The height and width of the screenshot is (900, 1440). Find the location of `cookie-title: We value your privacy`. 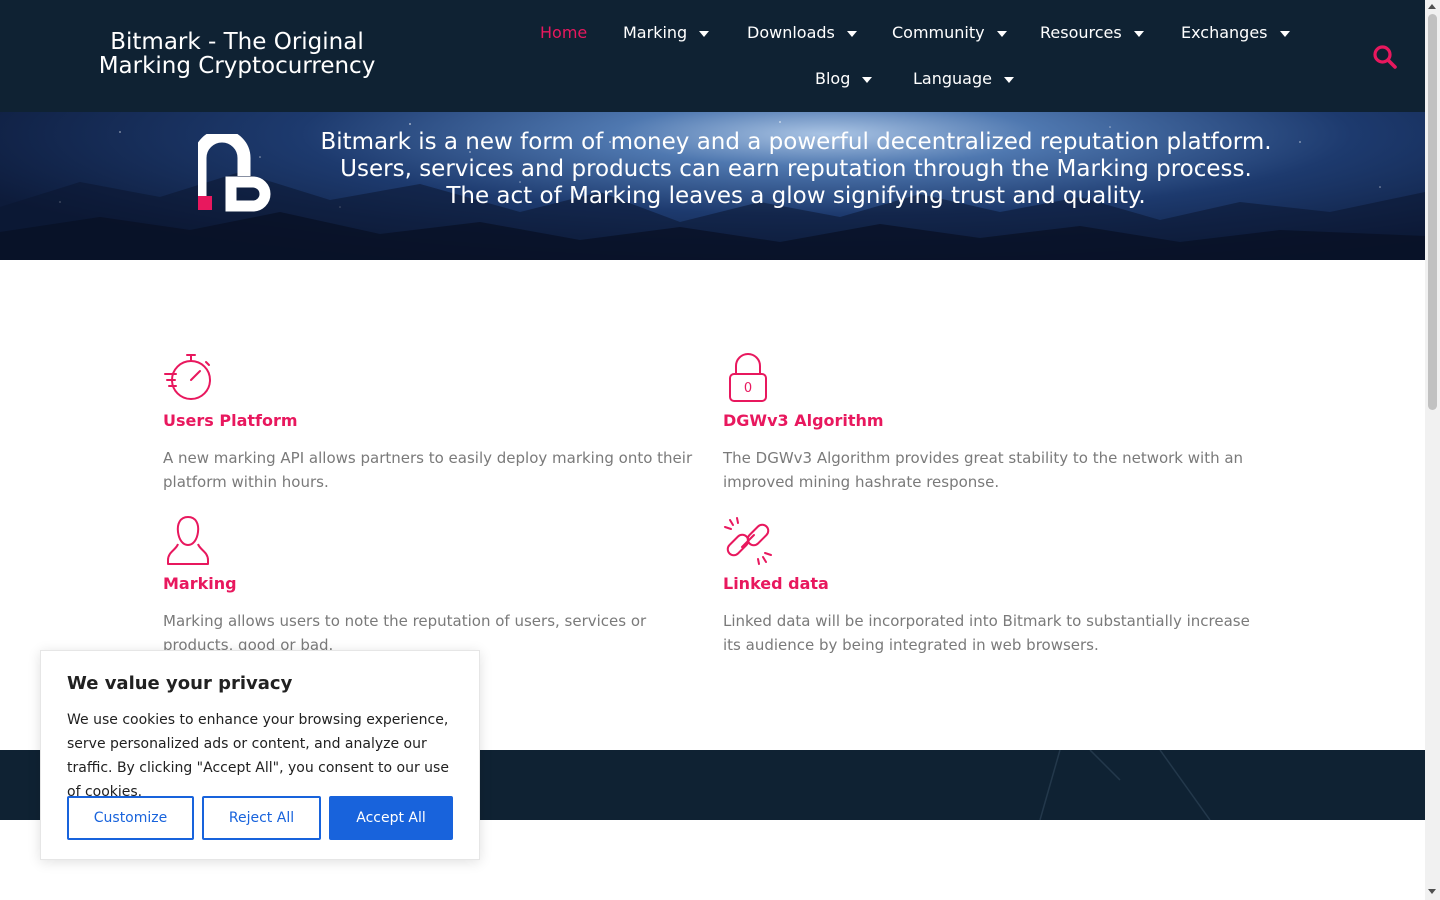

cookie-title: We value your privacy is located at coordinates (180, 683).